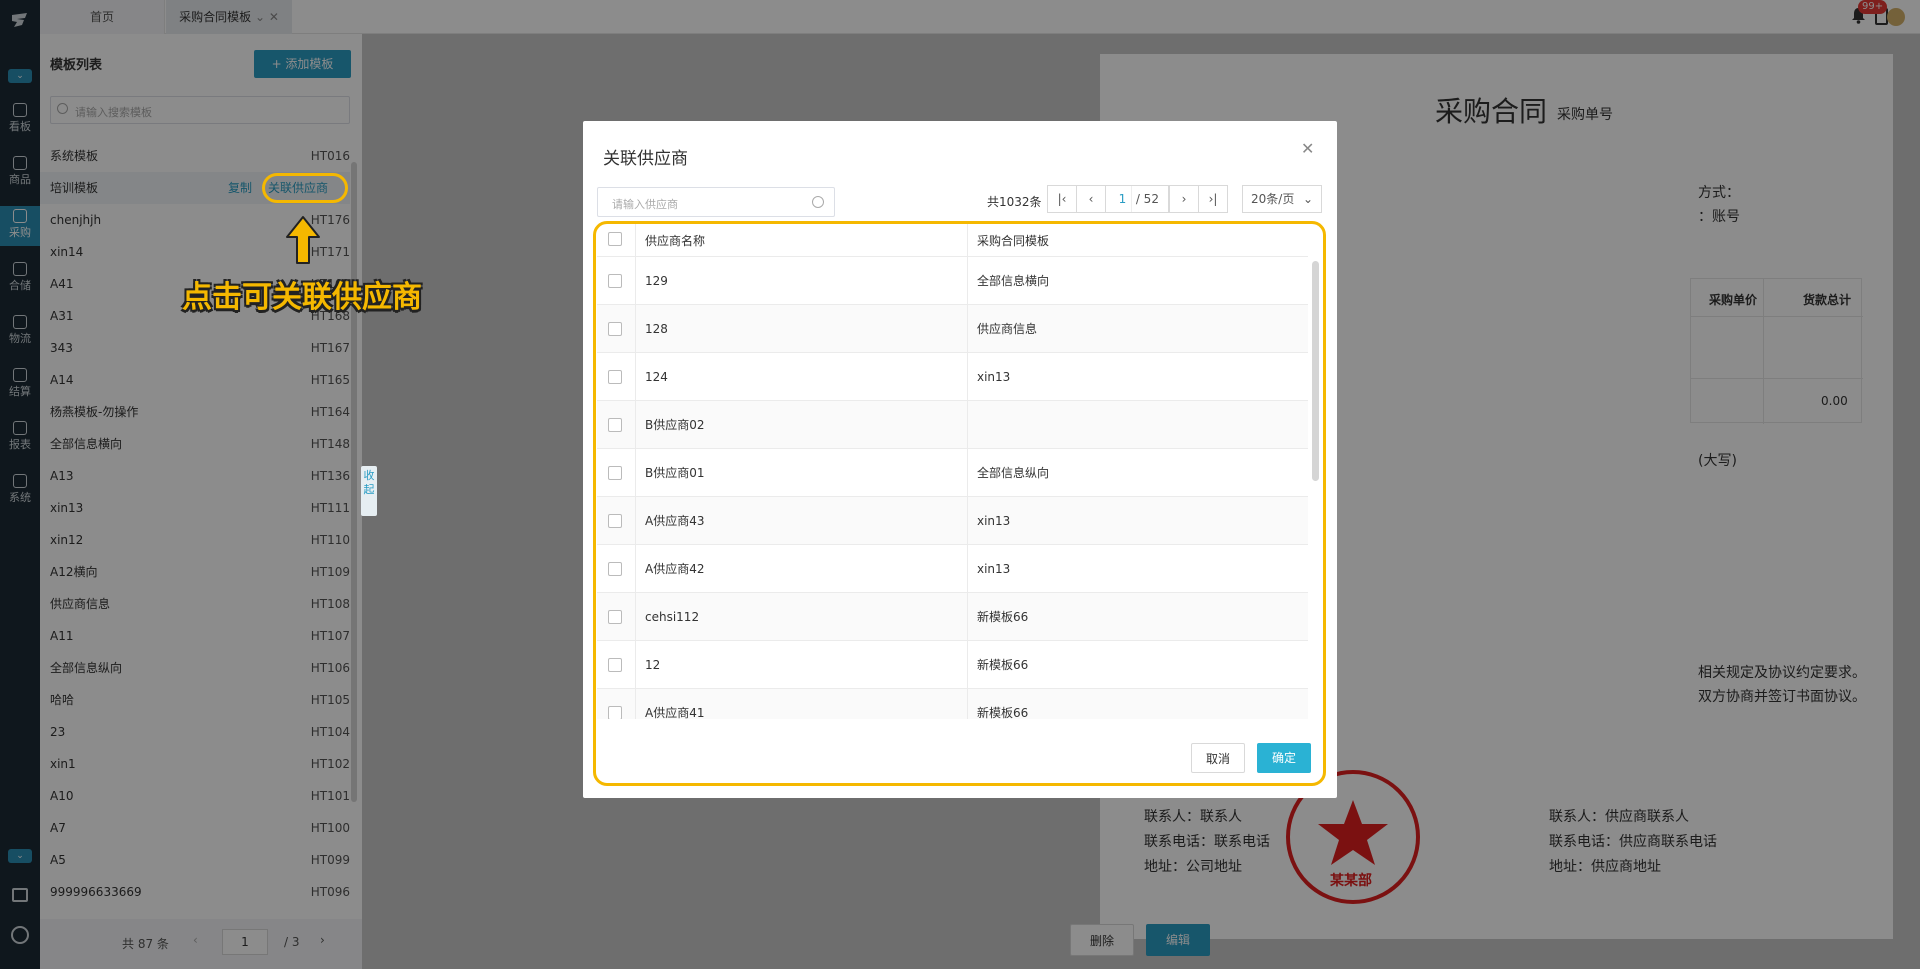 The image size is (1920, 969). What do you see at coordinates (302, 297) in the screenshot?
I see `annotation-caption: 点击可关联供应商` at bounding box center [302, 297].